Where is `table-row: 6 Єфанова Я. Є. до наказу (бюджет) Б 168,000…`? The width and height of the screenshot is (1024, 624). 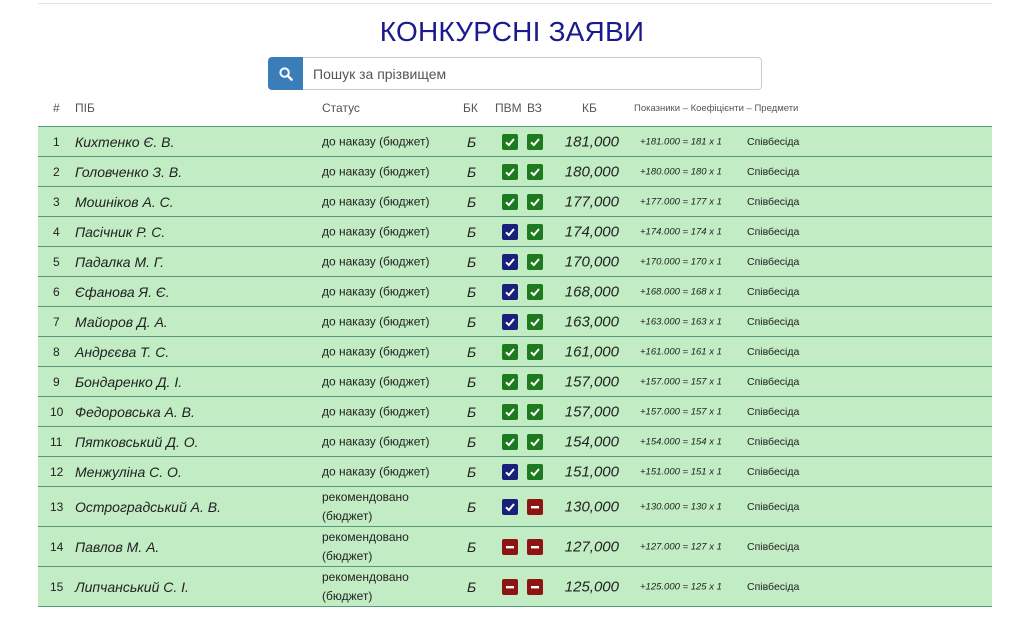 table-row: 6 Єфанова Я. Є. до наказу (бюджет) Б 168,000… is located at coordinates (515, 291).